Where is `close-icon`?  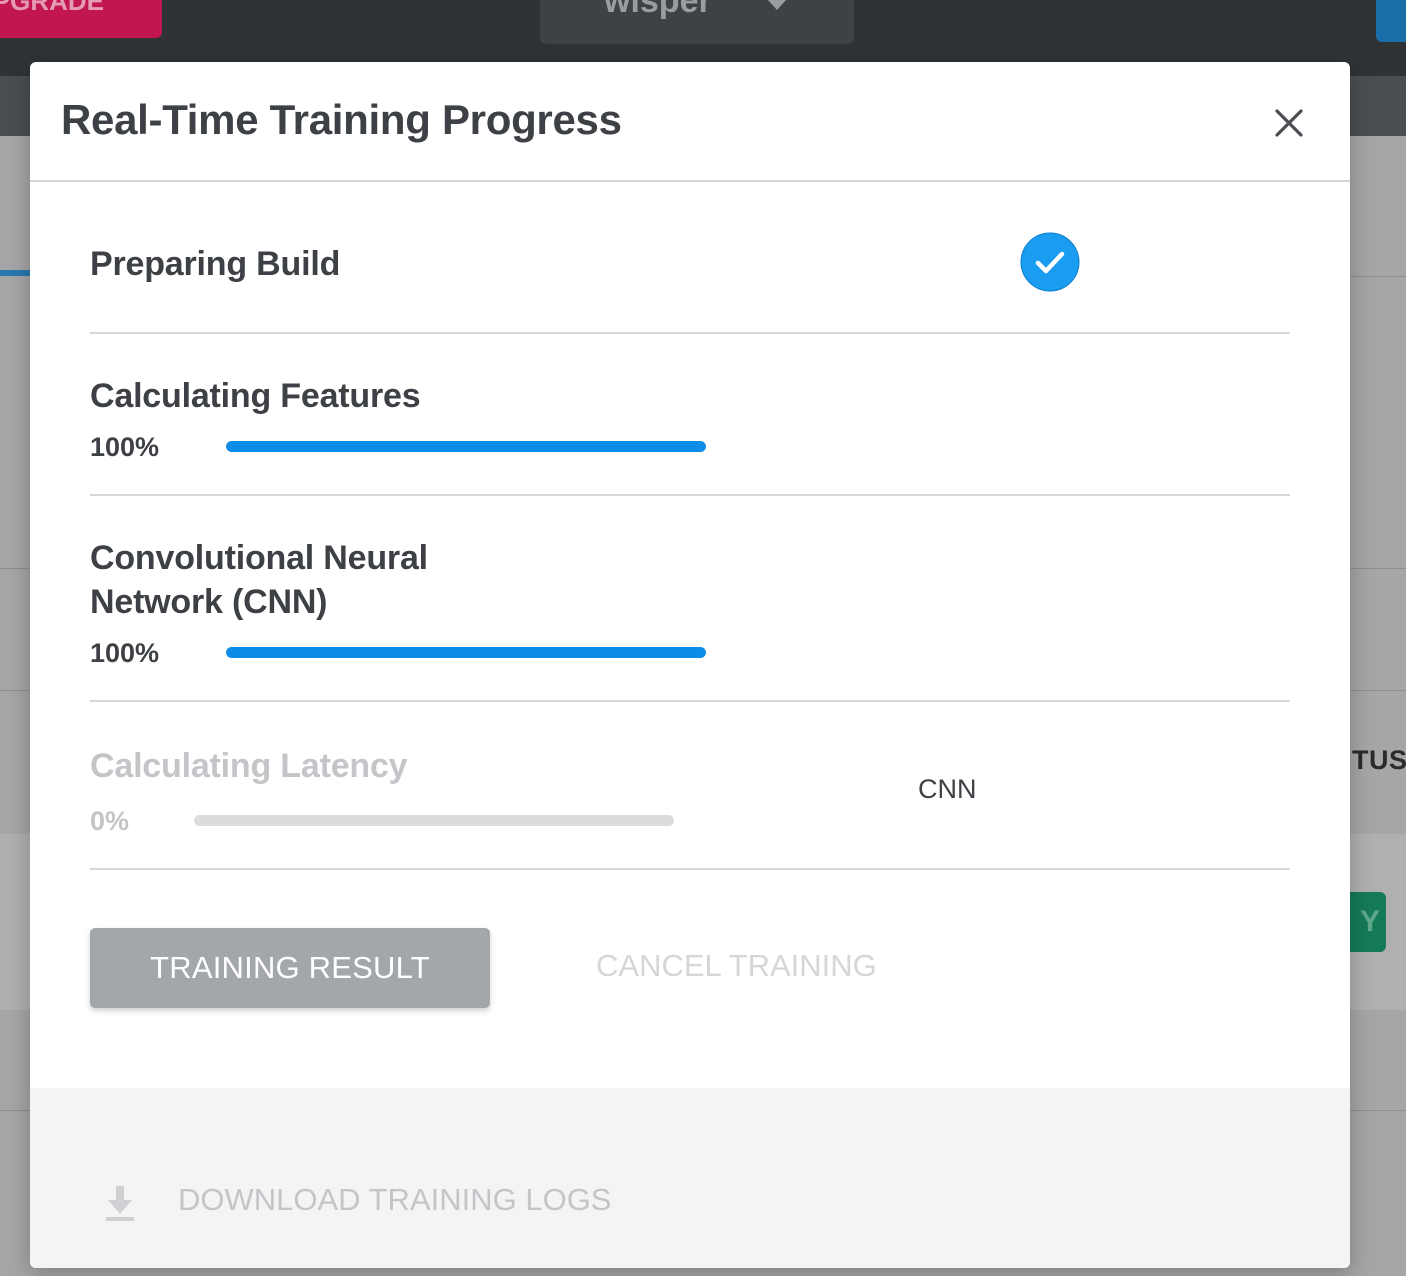
close-icon is located at coordinates (1289, 123).